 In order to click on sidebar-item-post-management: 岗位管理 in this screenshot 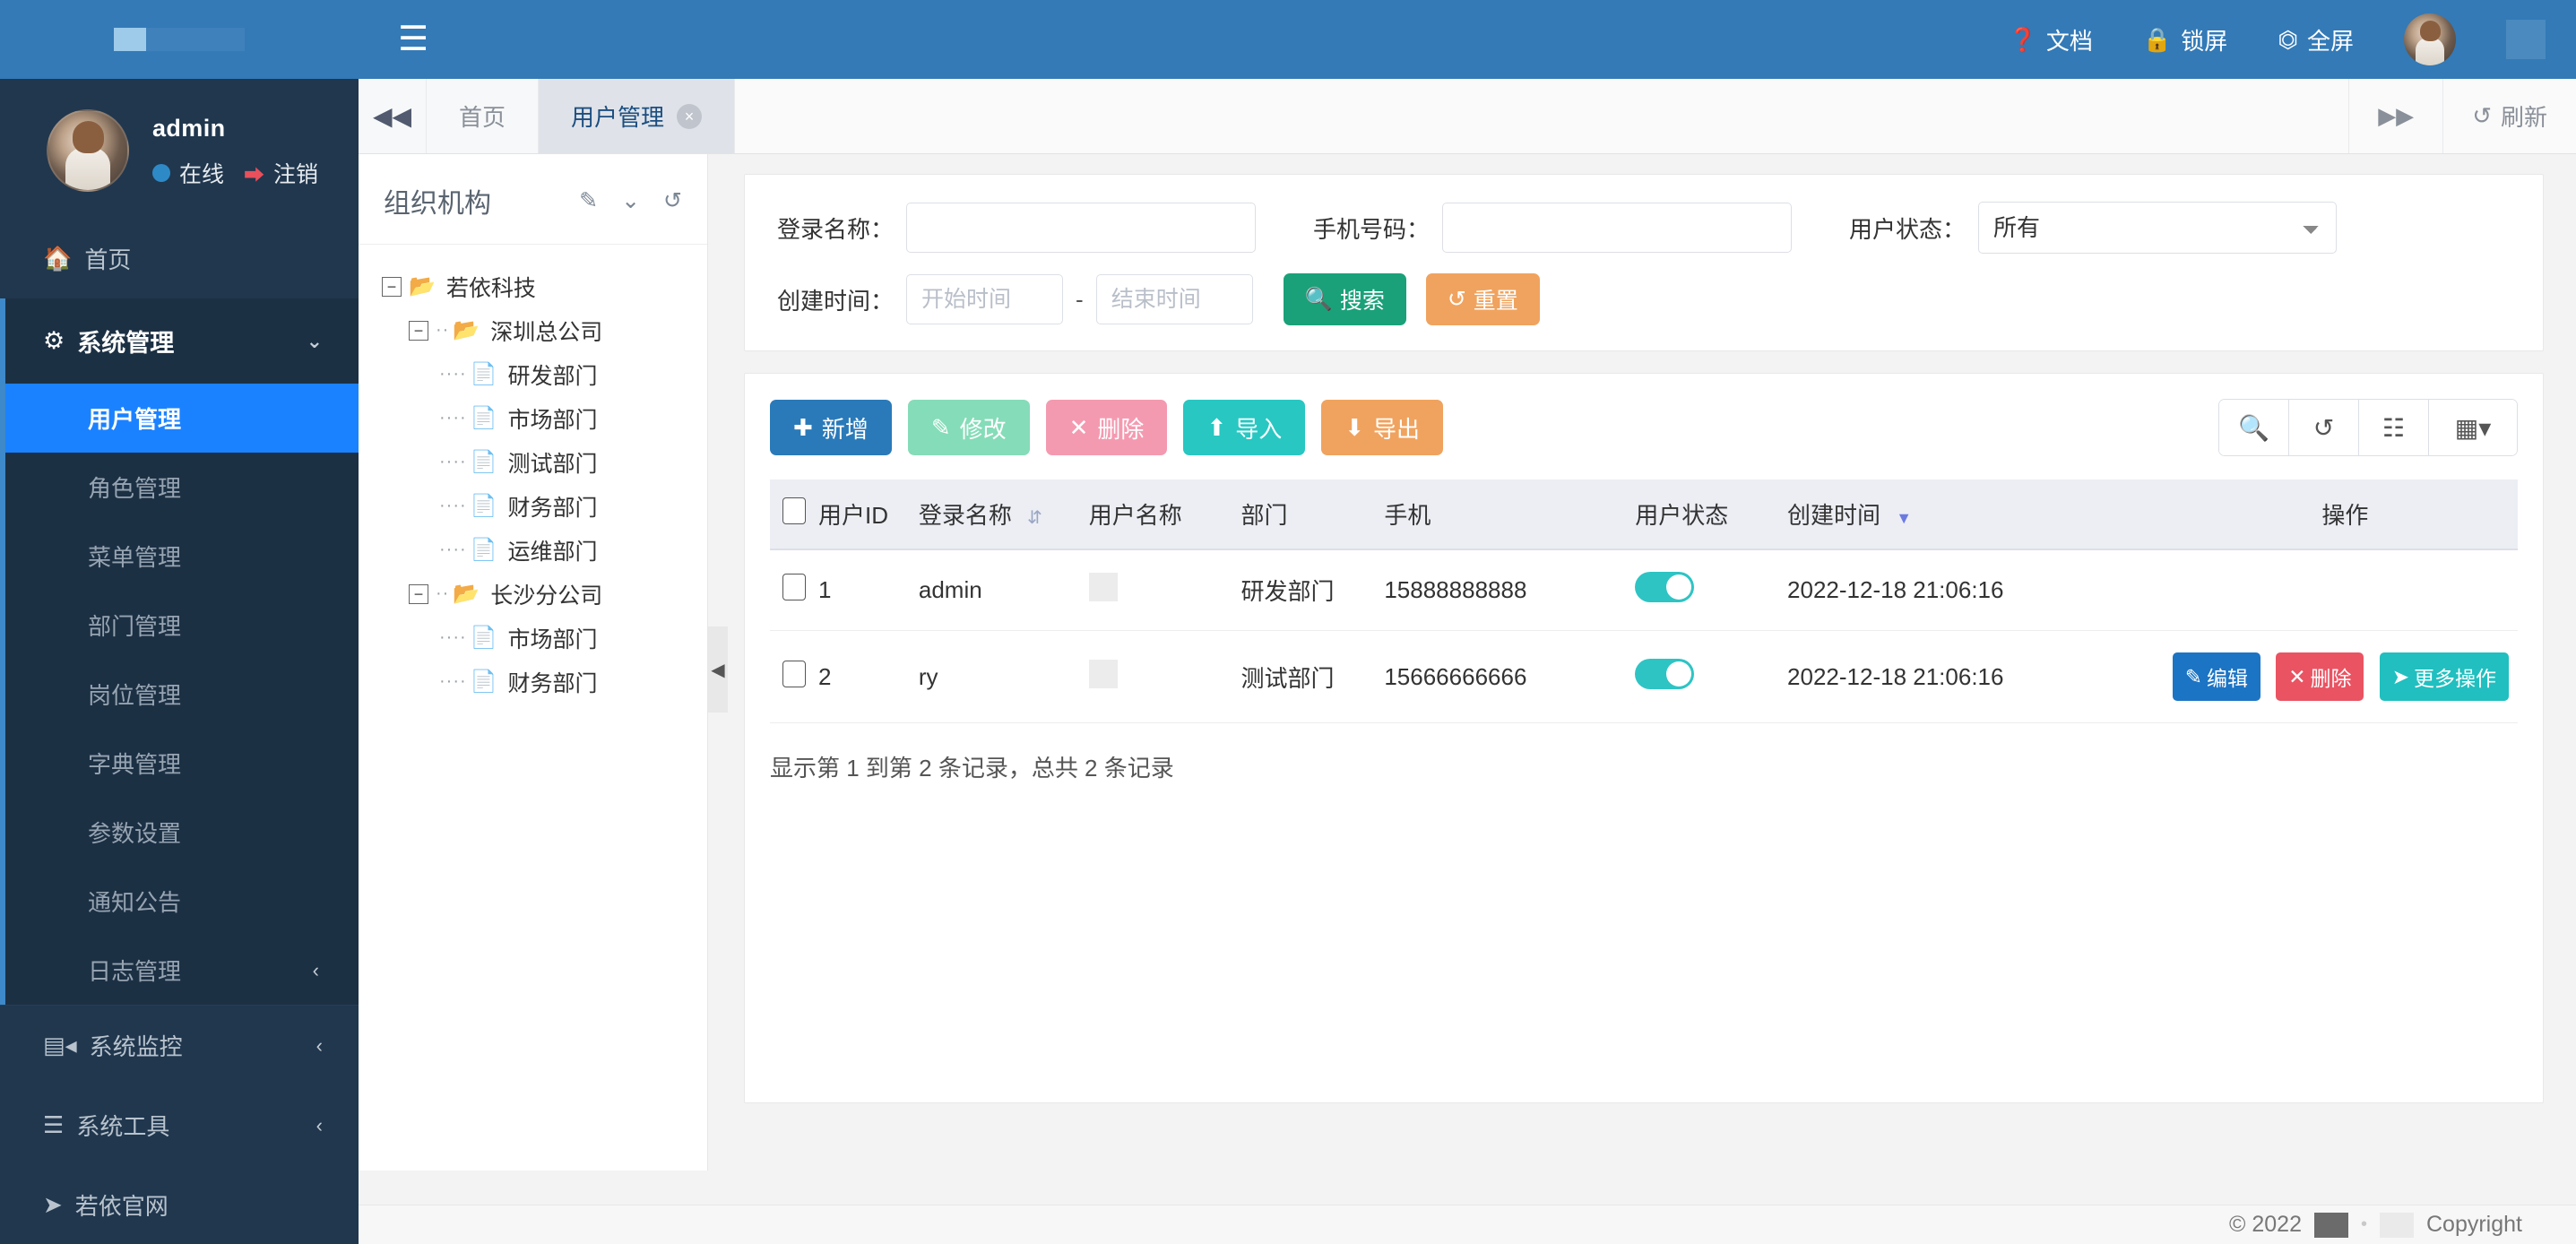, I will do `click(182, 694)`.